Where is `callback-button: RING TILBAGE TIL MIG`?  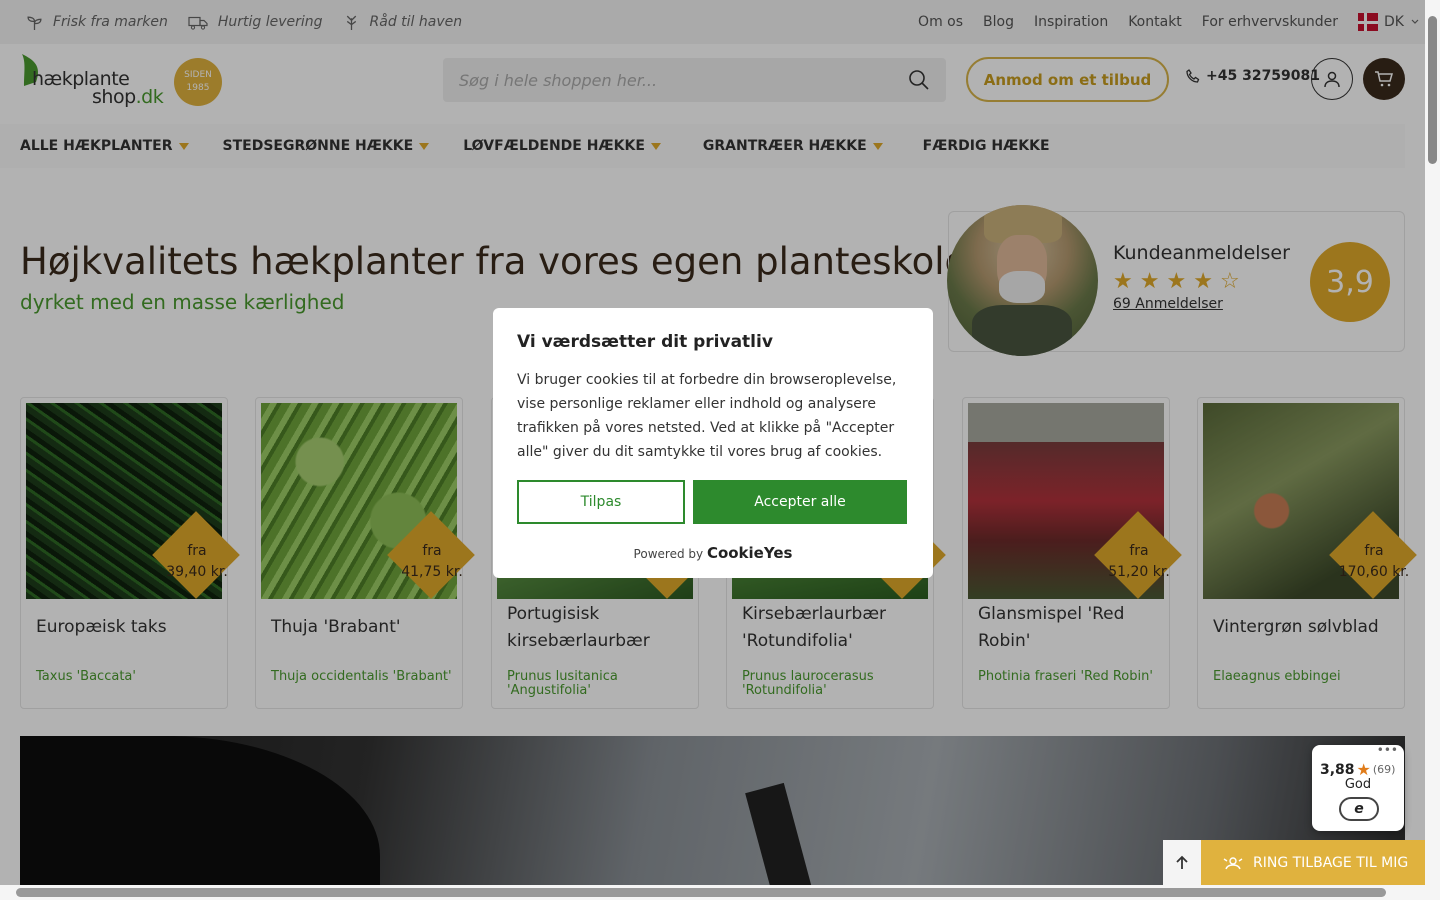 callback-button: RING TILBAGE TIL MIG is located at coordinates (1313, 862).